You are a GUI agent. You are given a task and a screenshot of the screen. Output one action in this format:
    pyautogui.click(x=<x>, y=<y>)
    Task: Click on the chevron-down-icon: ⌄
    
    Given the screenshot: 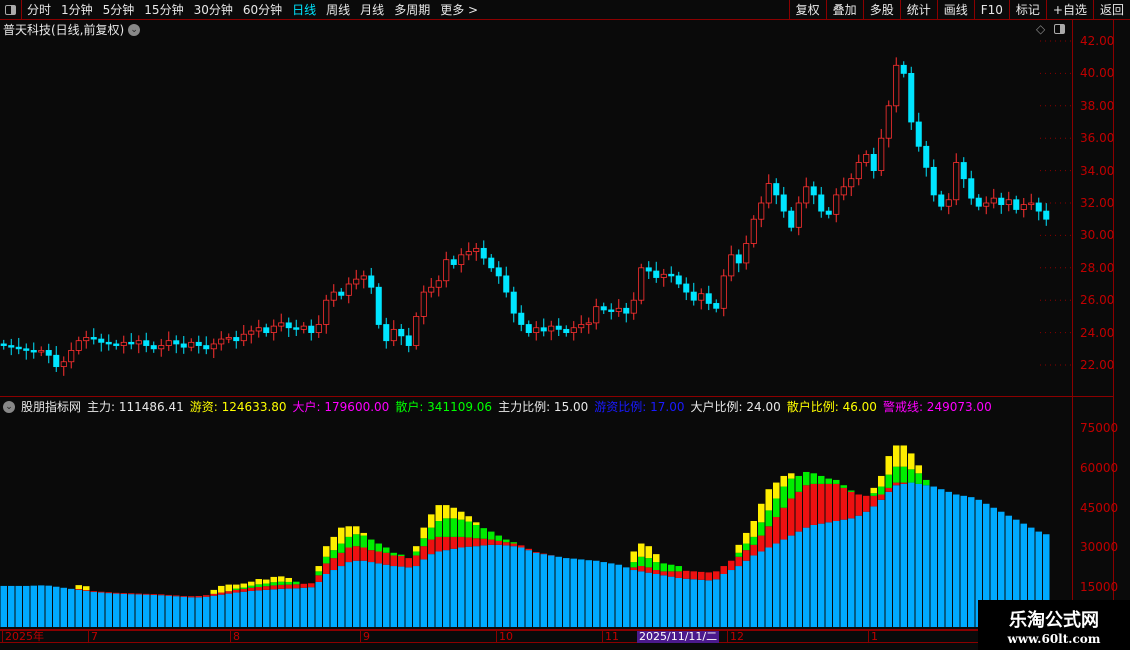 What is the action you would take?
    pyautogui.click(x=9, y=406)
    